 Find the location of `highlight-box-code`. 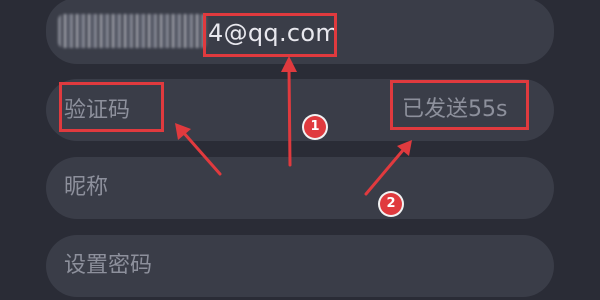

highlight-box-code is located at coordinates (111, 107).